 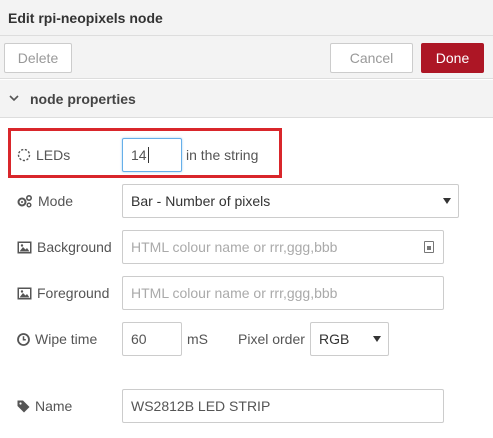 What do you see at coordinates (83, 99) in the screenshot?
I see `section-title: node properties` at bounding box center [83, 99].